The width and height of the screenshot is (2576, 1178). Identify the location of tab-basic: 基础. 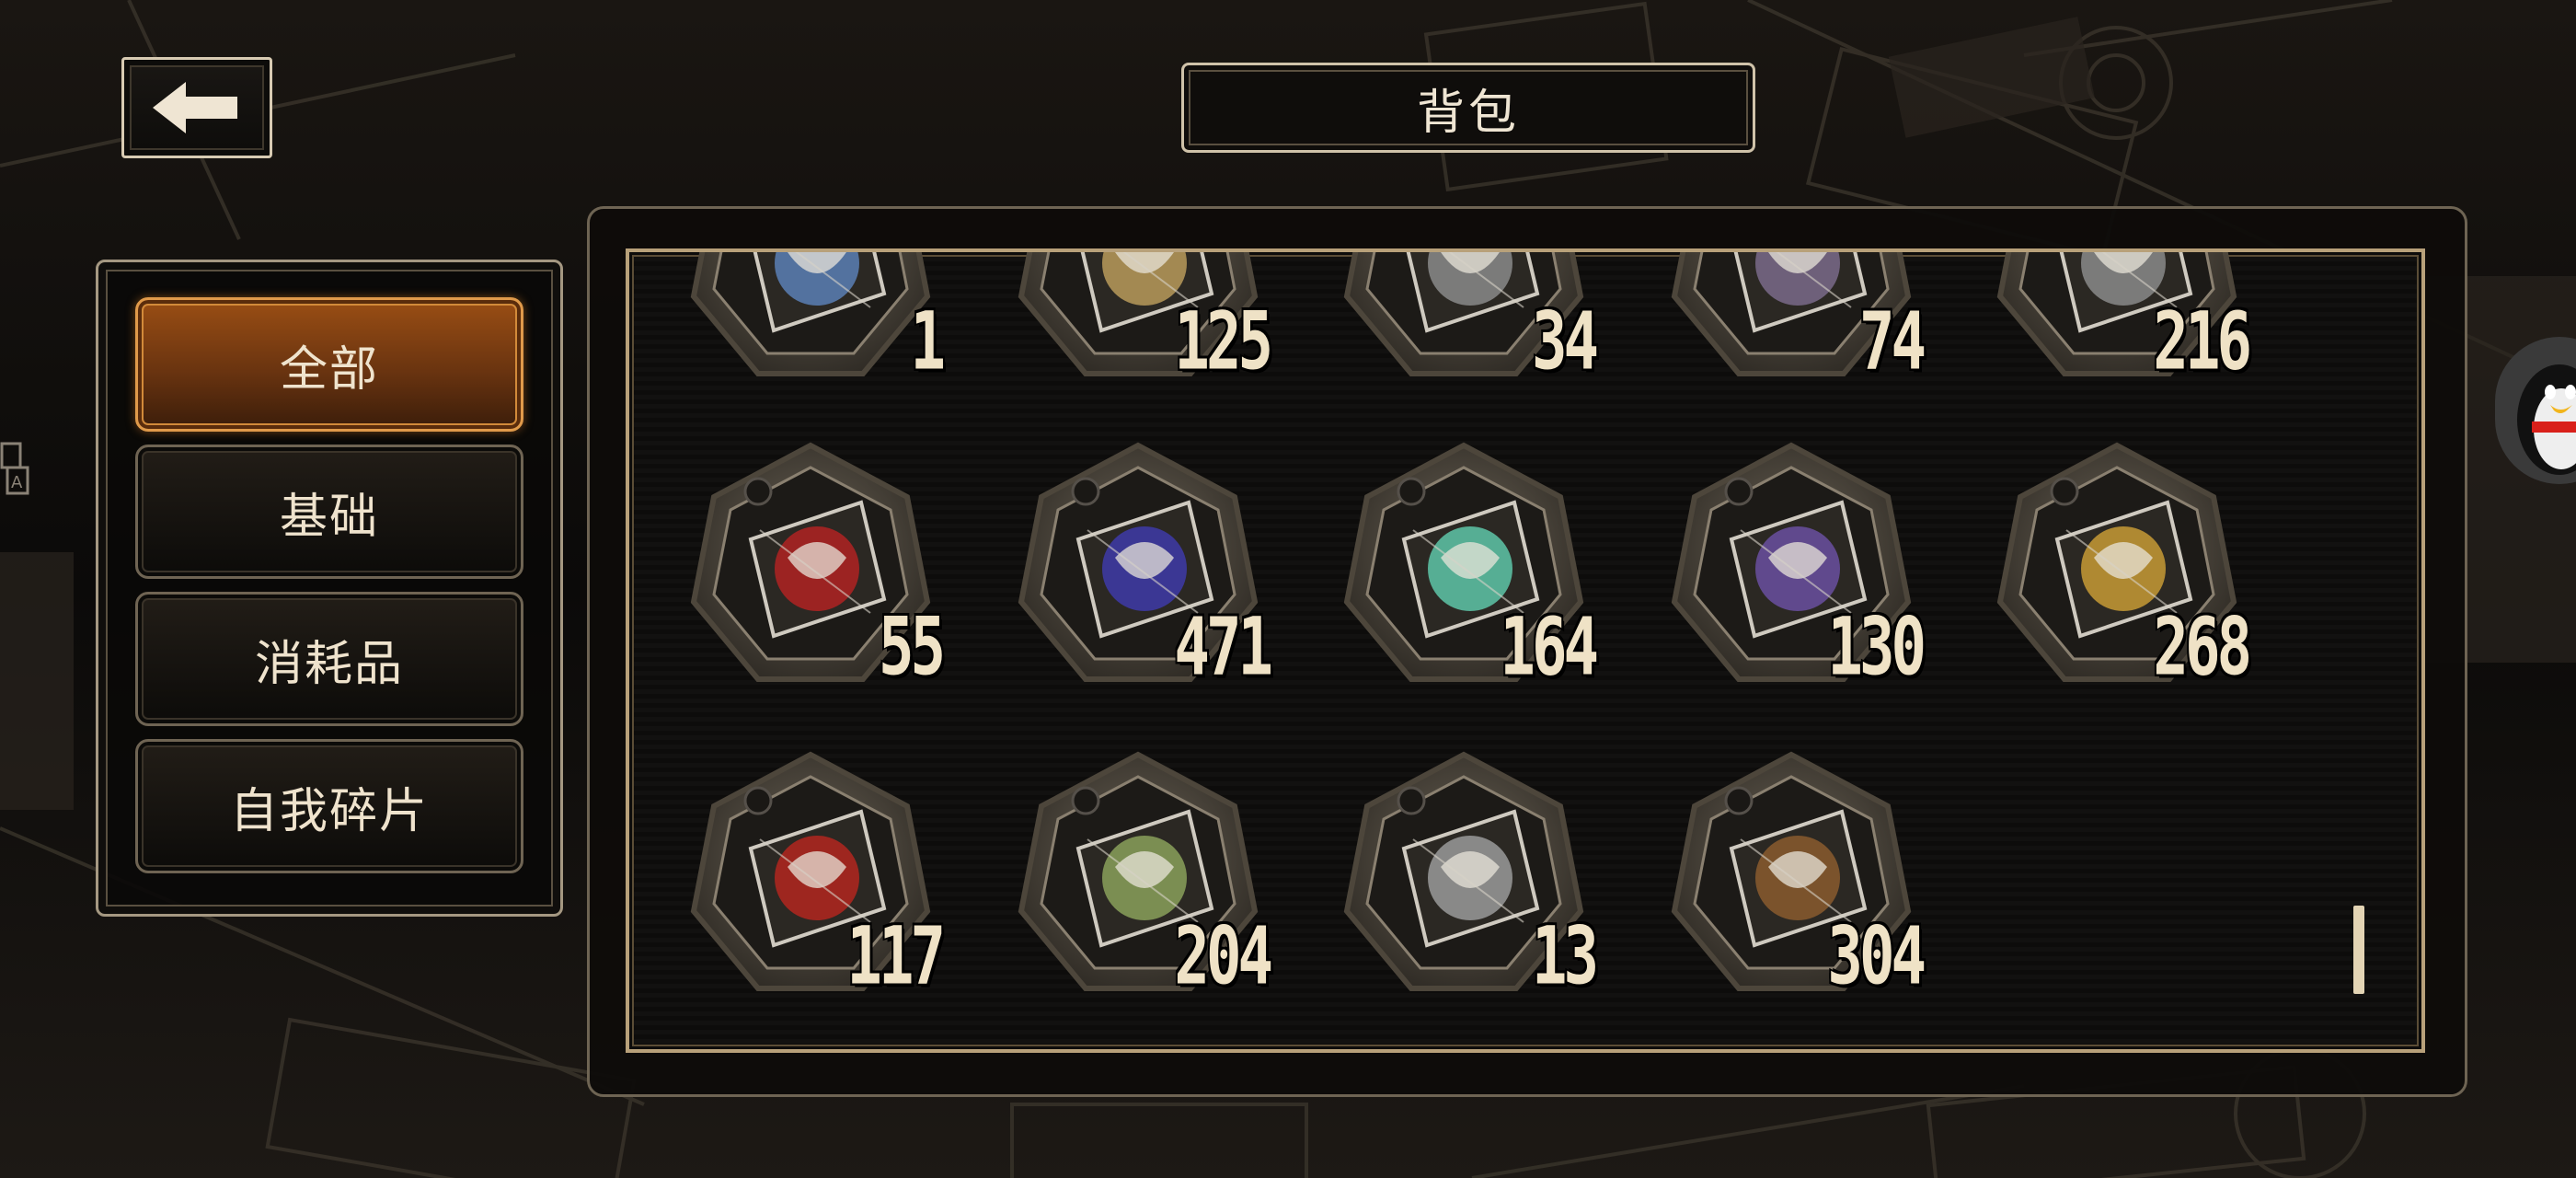
(329, 512).